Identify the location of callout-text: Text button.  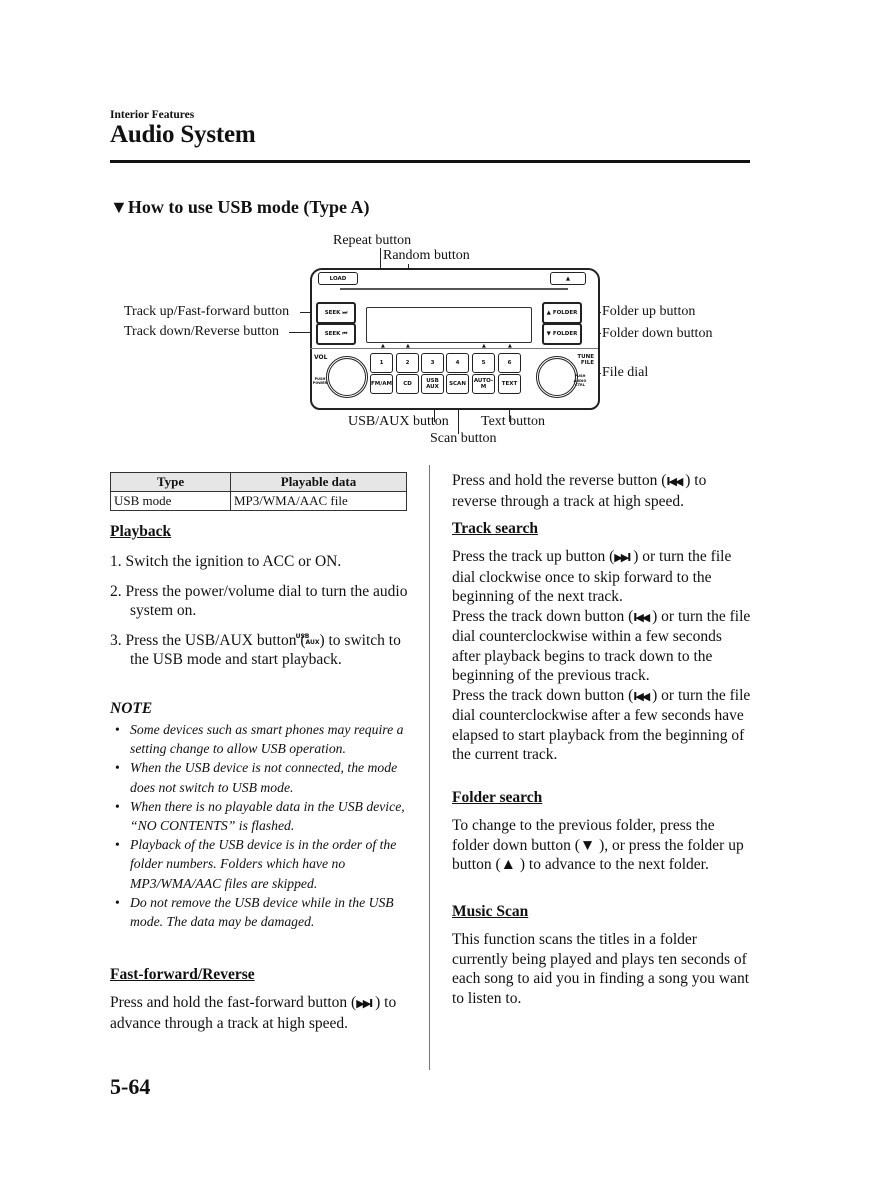
(513, 421).